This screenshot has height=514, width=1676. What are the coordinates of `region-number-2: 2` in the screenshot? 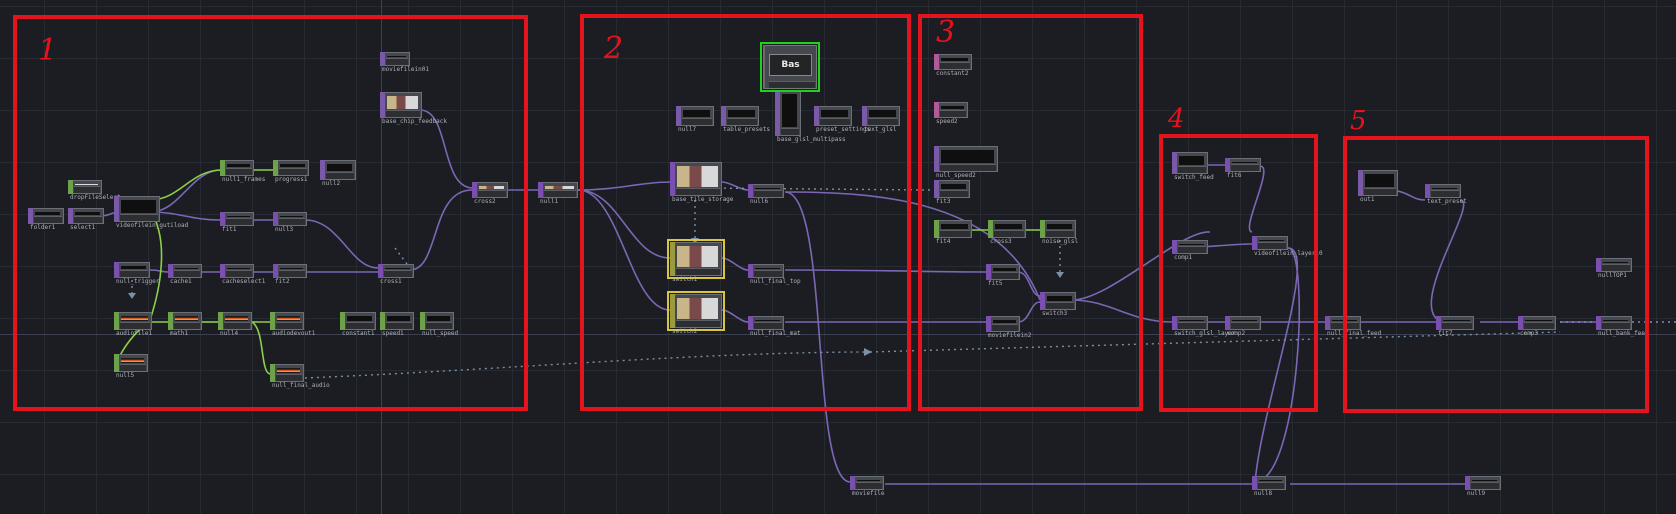 It's located at (614, 48).